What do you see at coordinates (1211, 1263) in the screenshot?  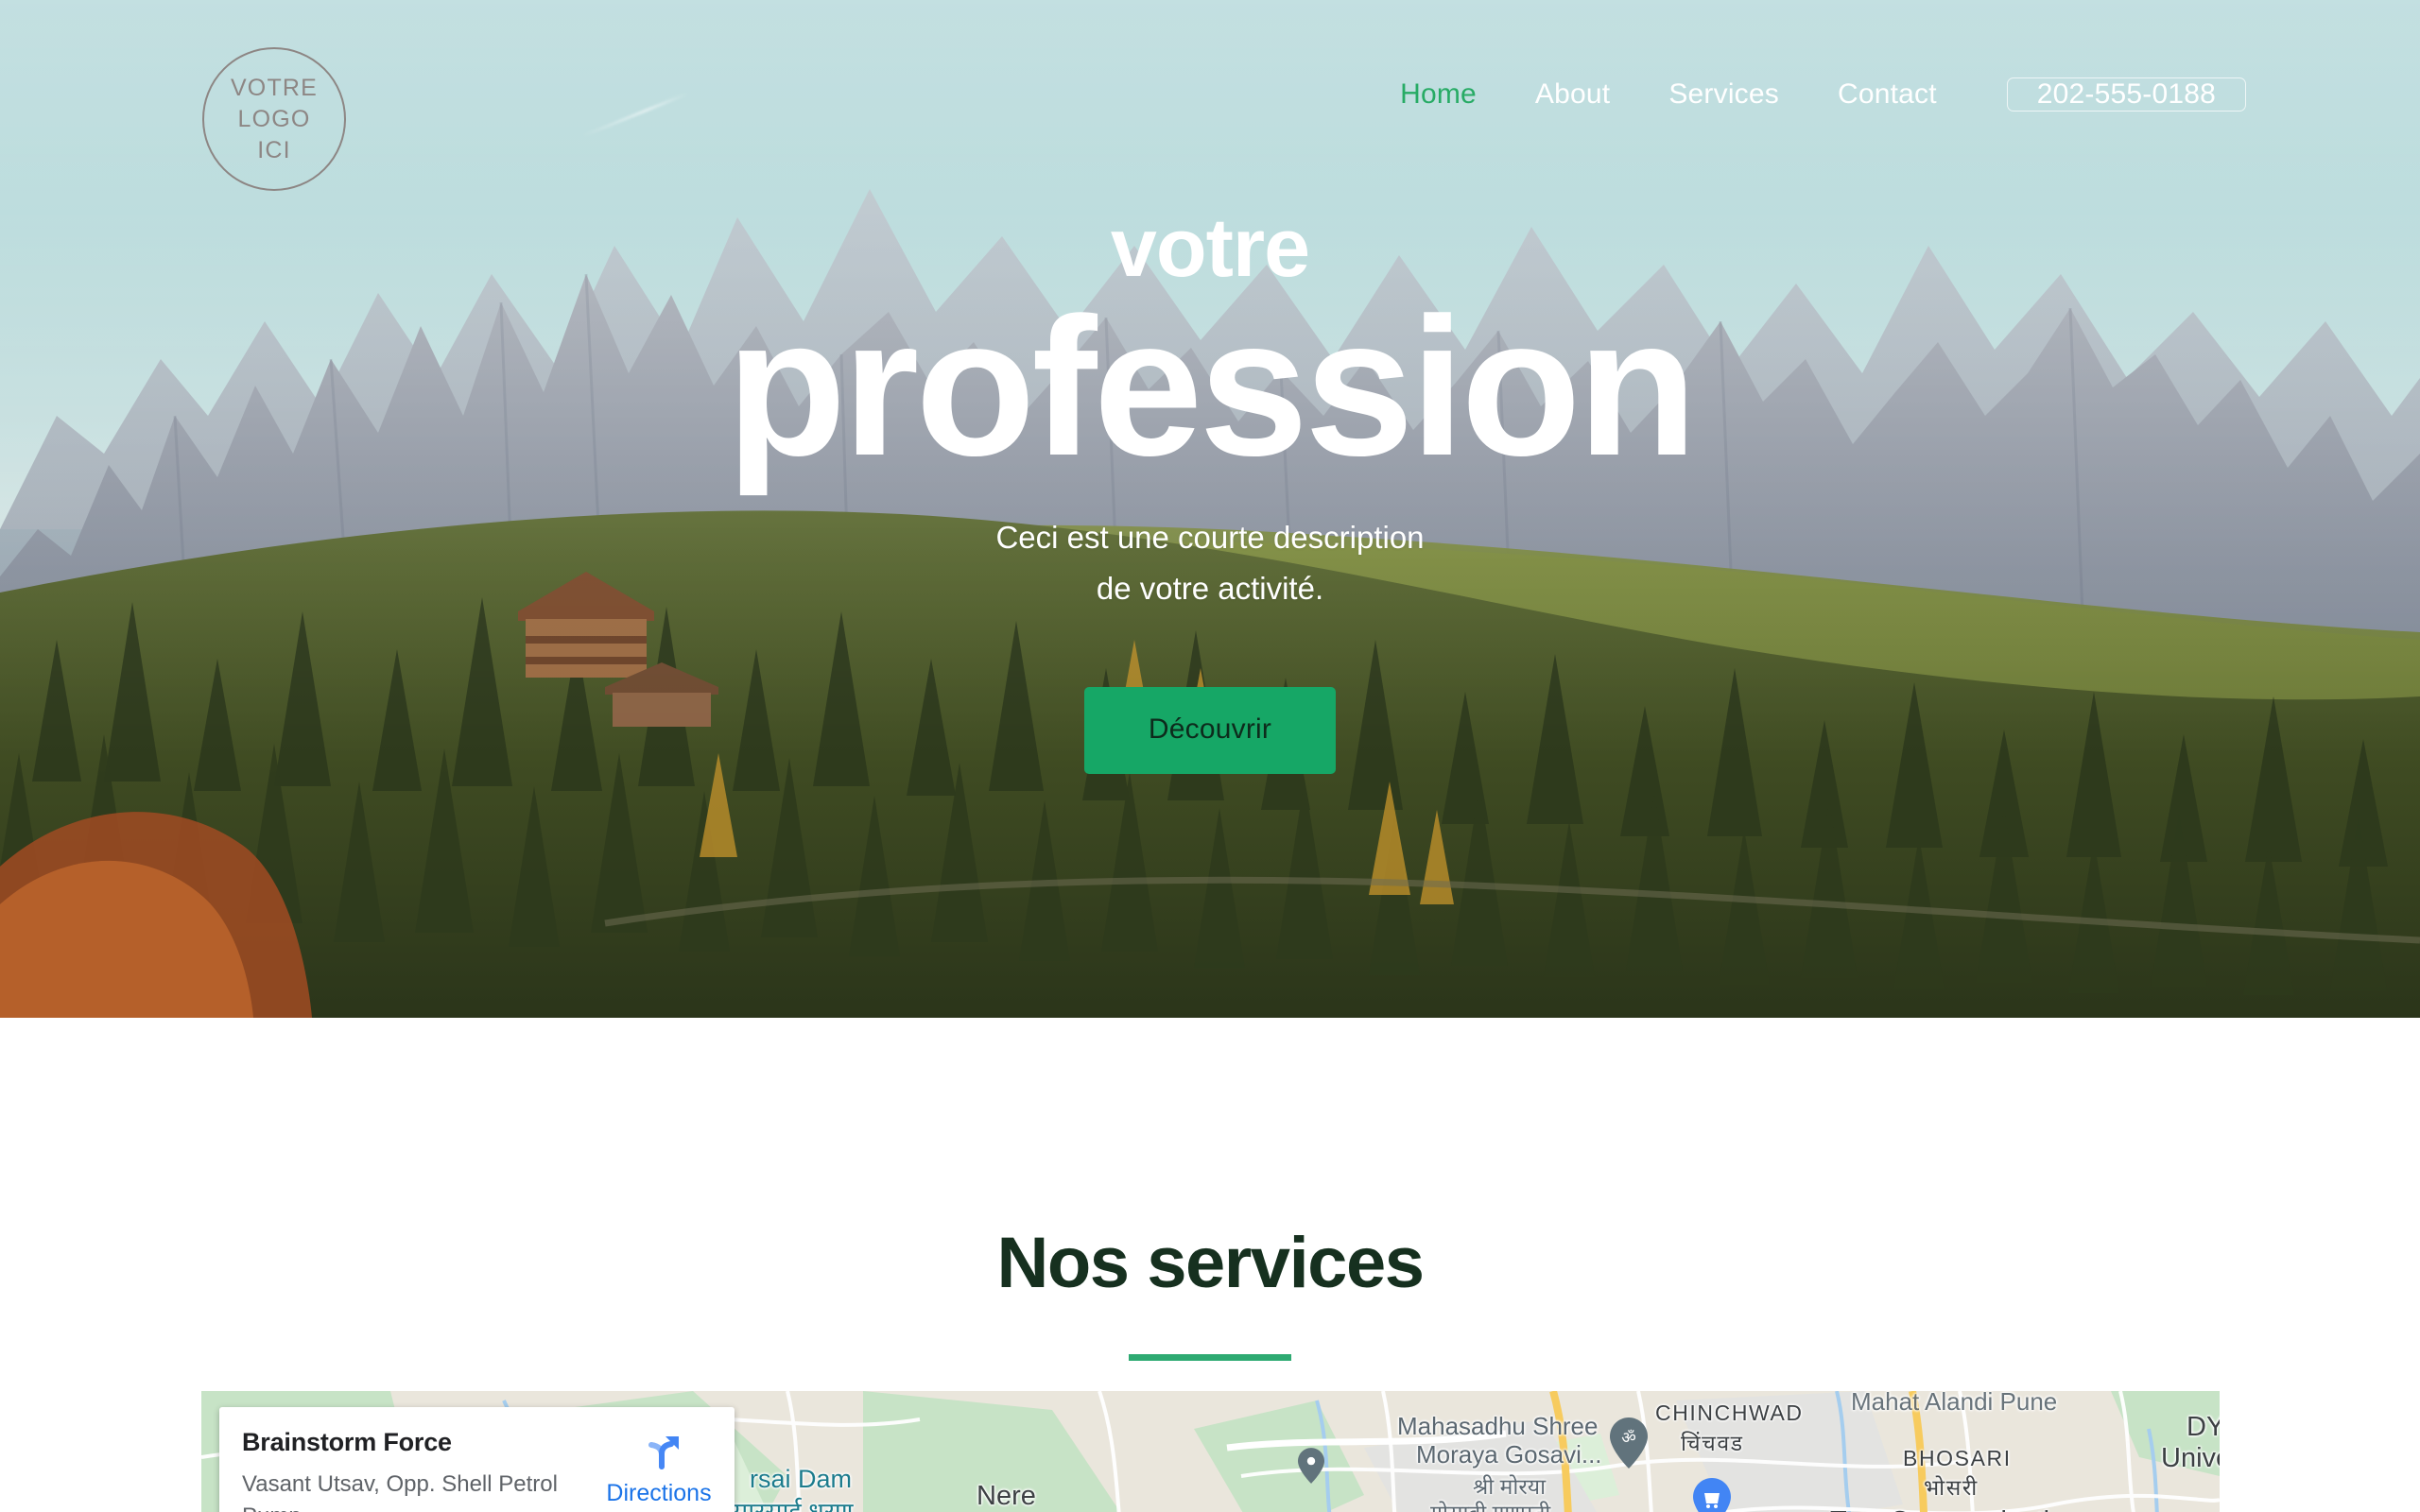 I see `services-heading: Nos services` at bounding box center [1211, 1263].